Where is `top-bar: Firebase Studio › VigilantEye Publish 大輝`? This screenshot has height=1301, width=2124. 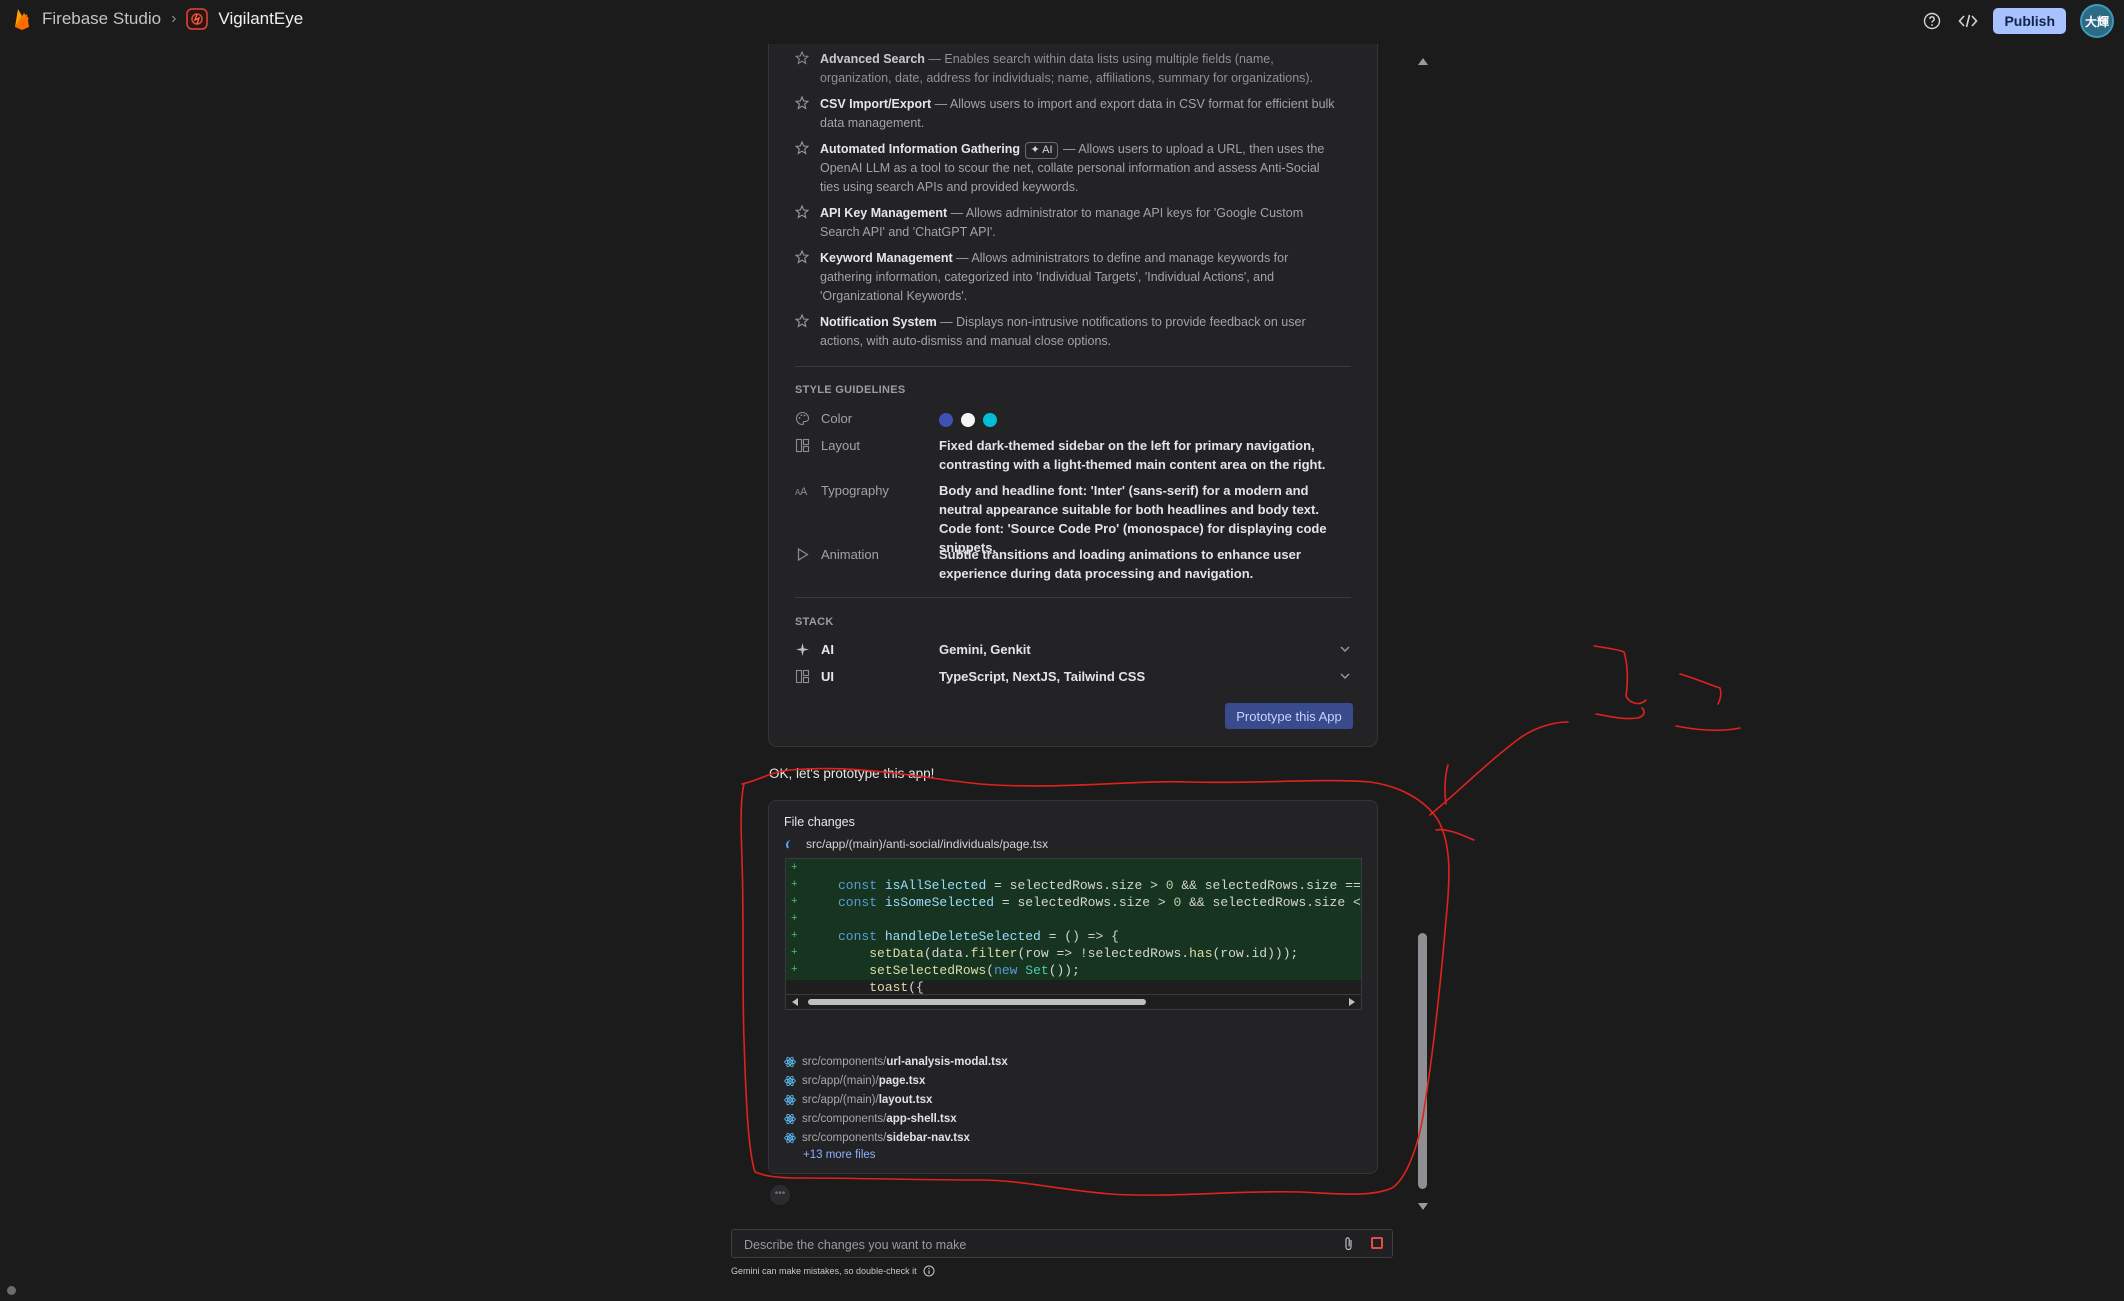 top-bar: Firebase Studio › VigilantEye Publish 大輝 is located at coordinates (1062, 19).